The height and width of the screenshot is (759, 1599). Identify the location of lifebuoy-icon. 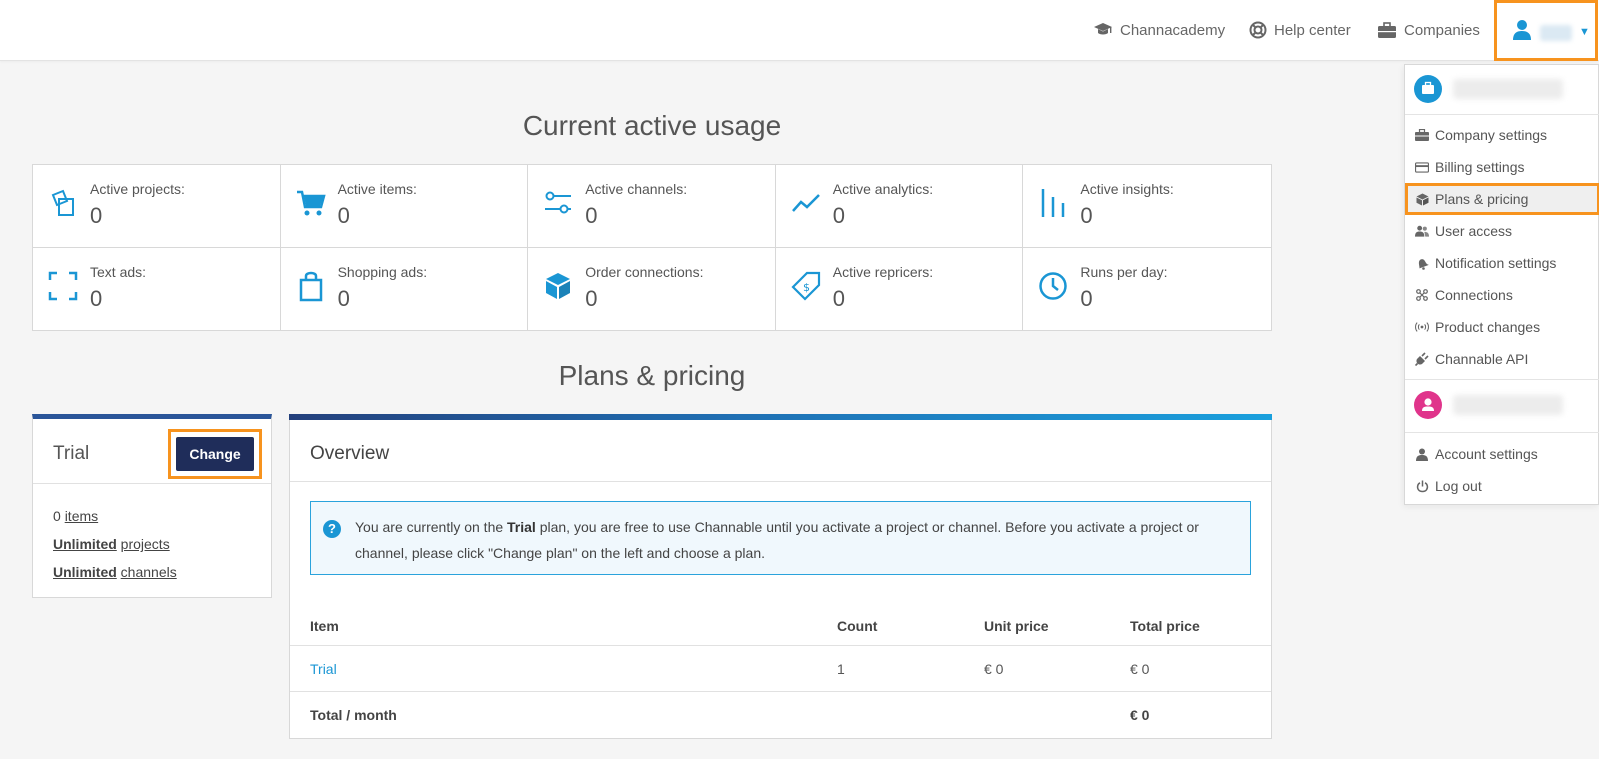
(1258, 30).